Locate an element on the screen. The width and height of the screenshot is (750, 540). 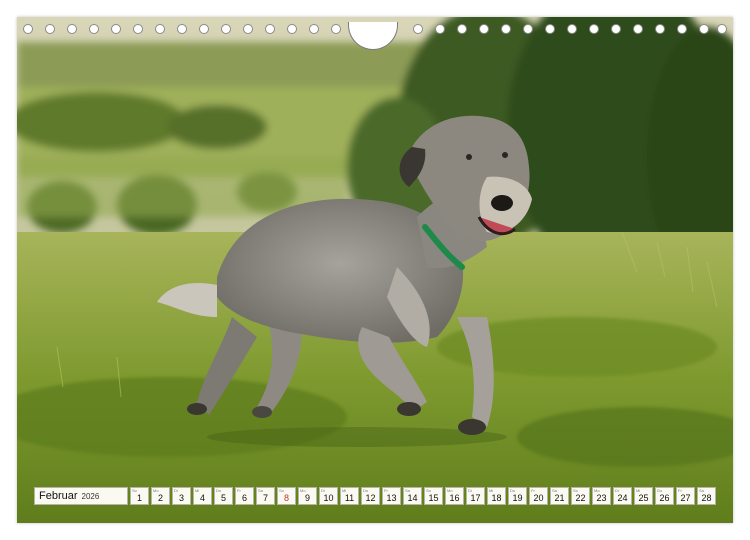
calendar-day-cell: Di 17 is located at coordinates (475, 496).